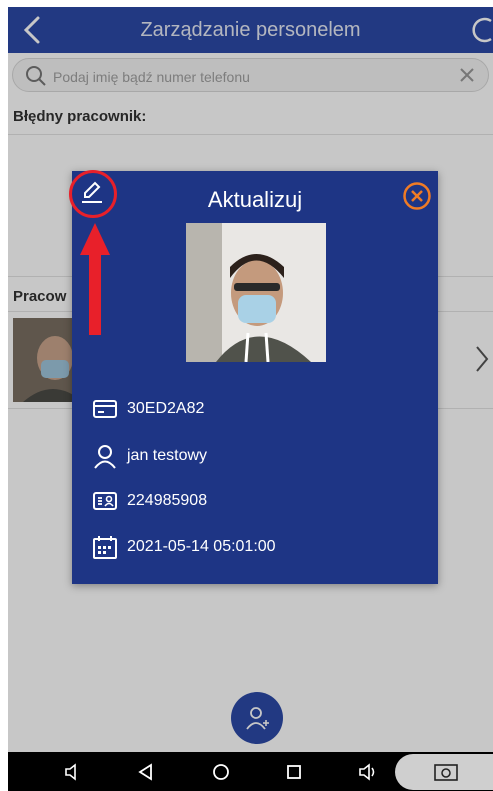  What do you see at coordinates (250, 771) in the screenshot?
I see `android-nav-bar` at bounding box center [250, 771].